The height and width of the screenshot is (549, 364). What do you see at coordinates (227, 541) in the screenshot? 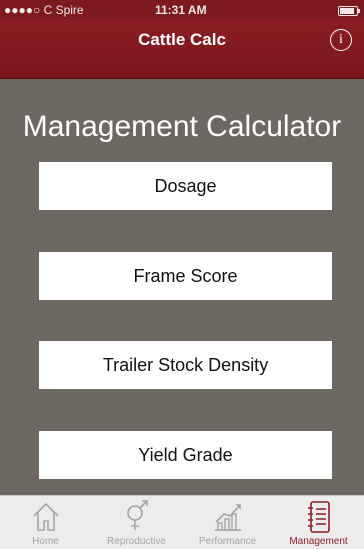
I see `tab-performance-label: Performance` at bounding box center [227, 541].